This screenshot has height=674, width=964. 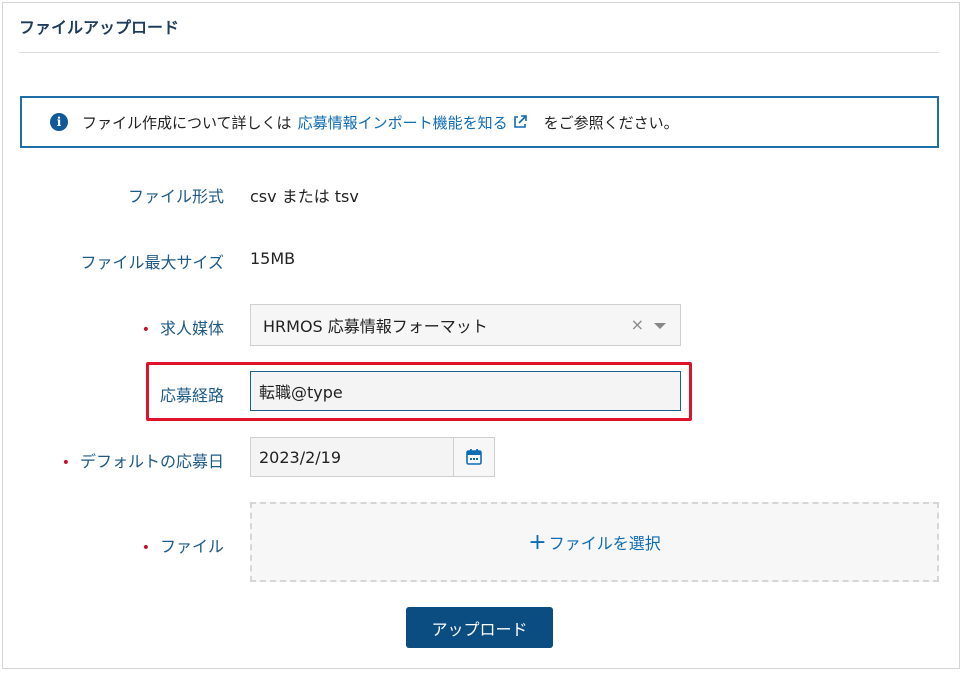 I want to click on file-label-row: • ファイル, so click(x=183, y=545).